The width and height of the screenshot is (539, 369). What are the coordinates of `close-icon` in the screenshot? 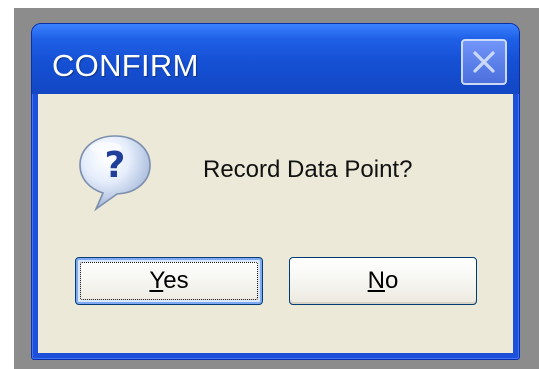 It's located at (484, 62).